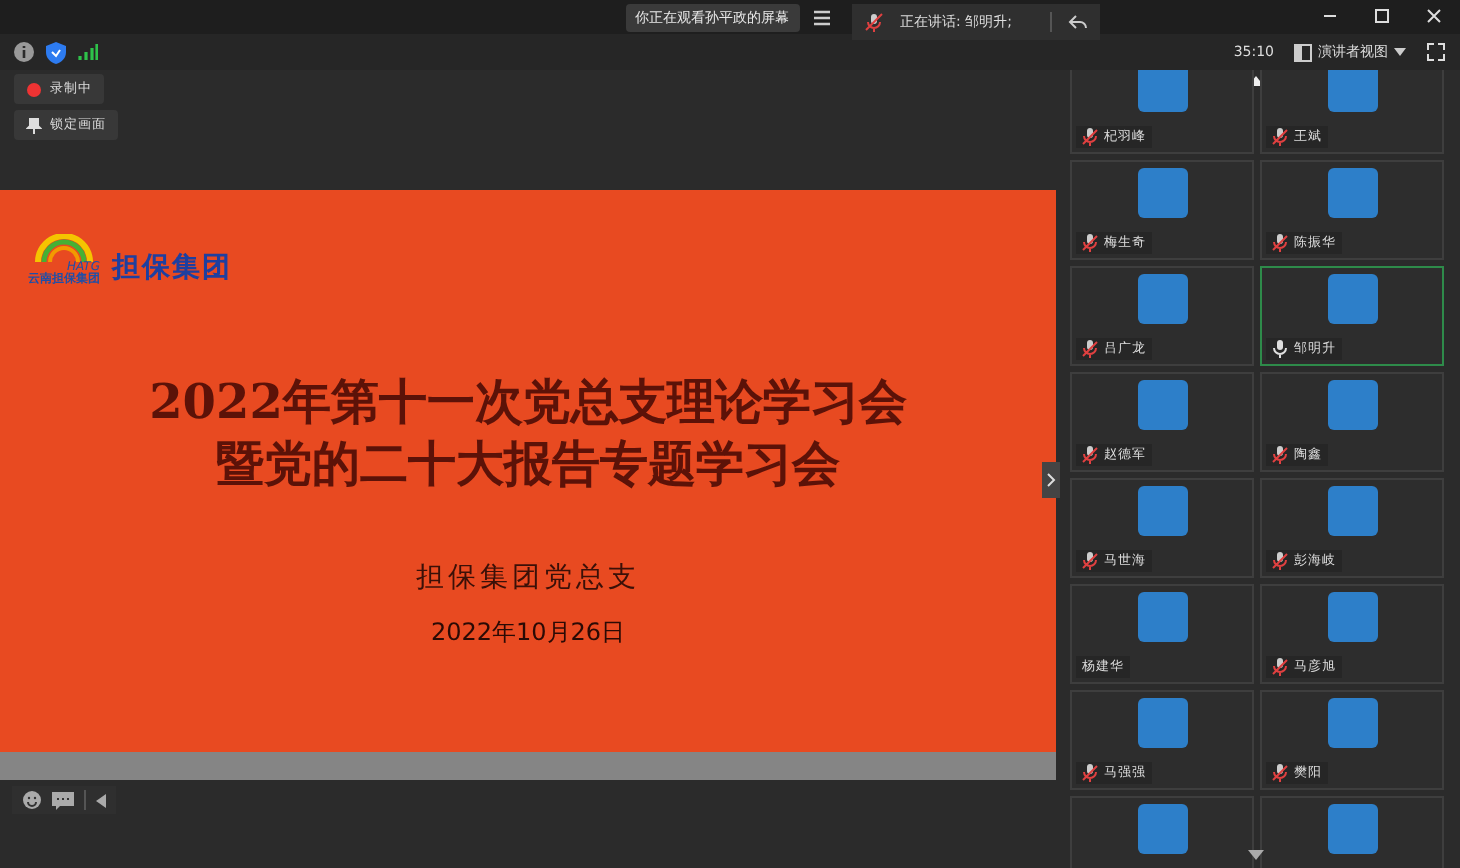 The height and width of the screenshot is (868, 1460). I want to click on maximize-icon, so click(1382, 16).